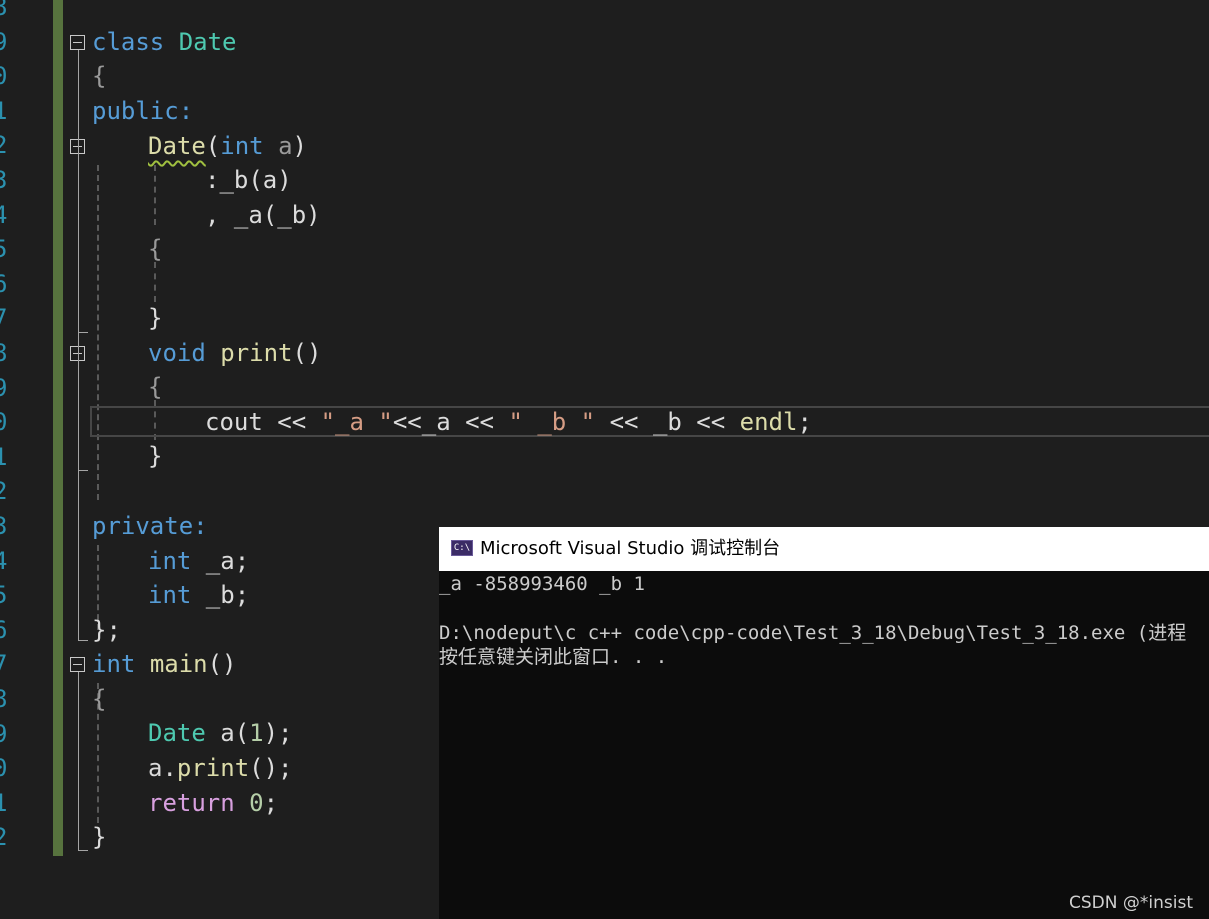 Image resolution: width=1209 pixels, height=919 pixels. Describe the element at coordinates (667, 422) in the screenshot. I see `code-token: << _b <<` at that location.